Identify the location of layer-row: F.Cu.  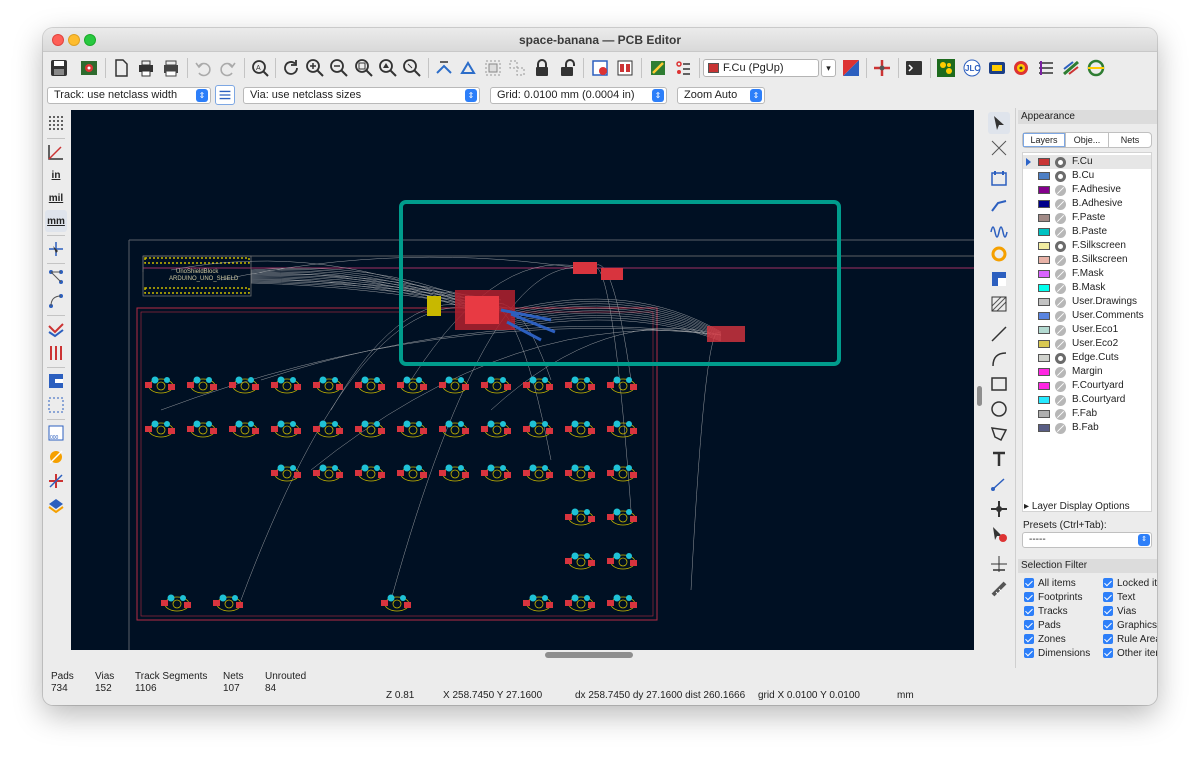
(1087, 162).